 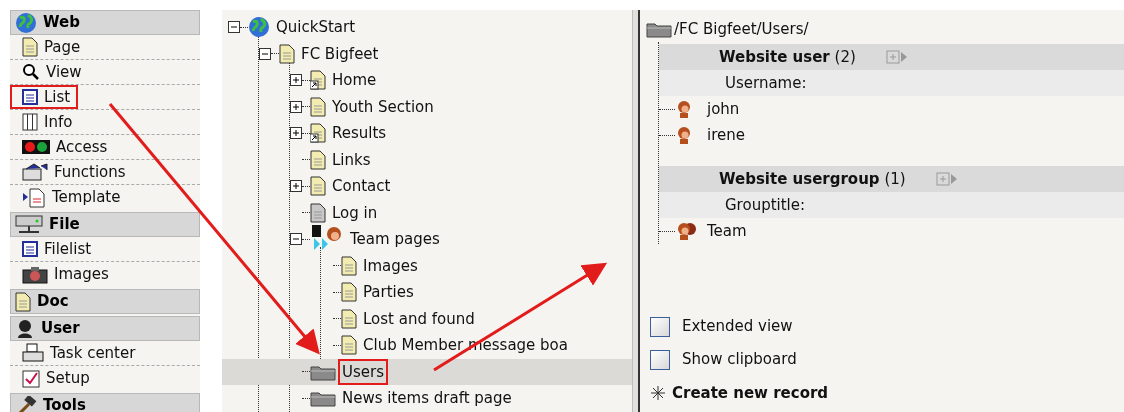 What do you see at coordinates (63, 274) in the screenshot?
I see `menu-item: Images` at bounding box center [63, 274].